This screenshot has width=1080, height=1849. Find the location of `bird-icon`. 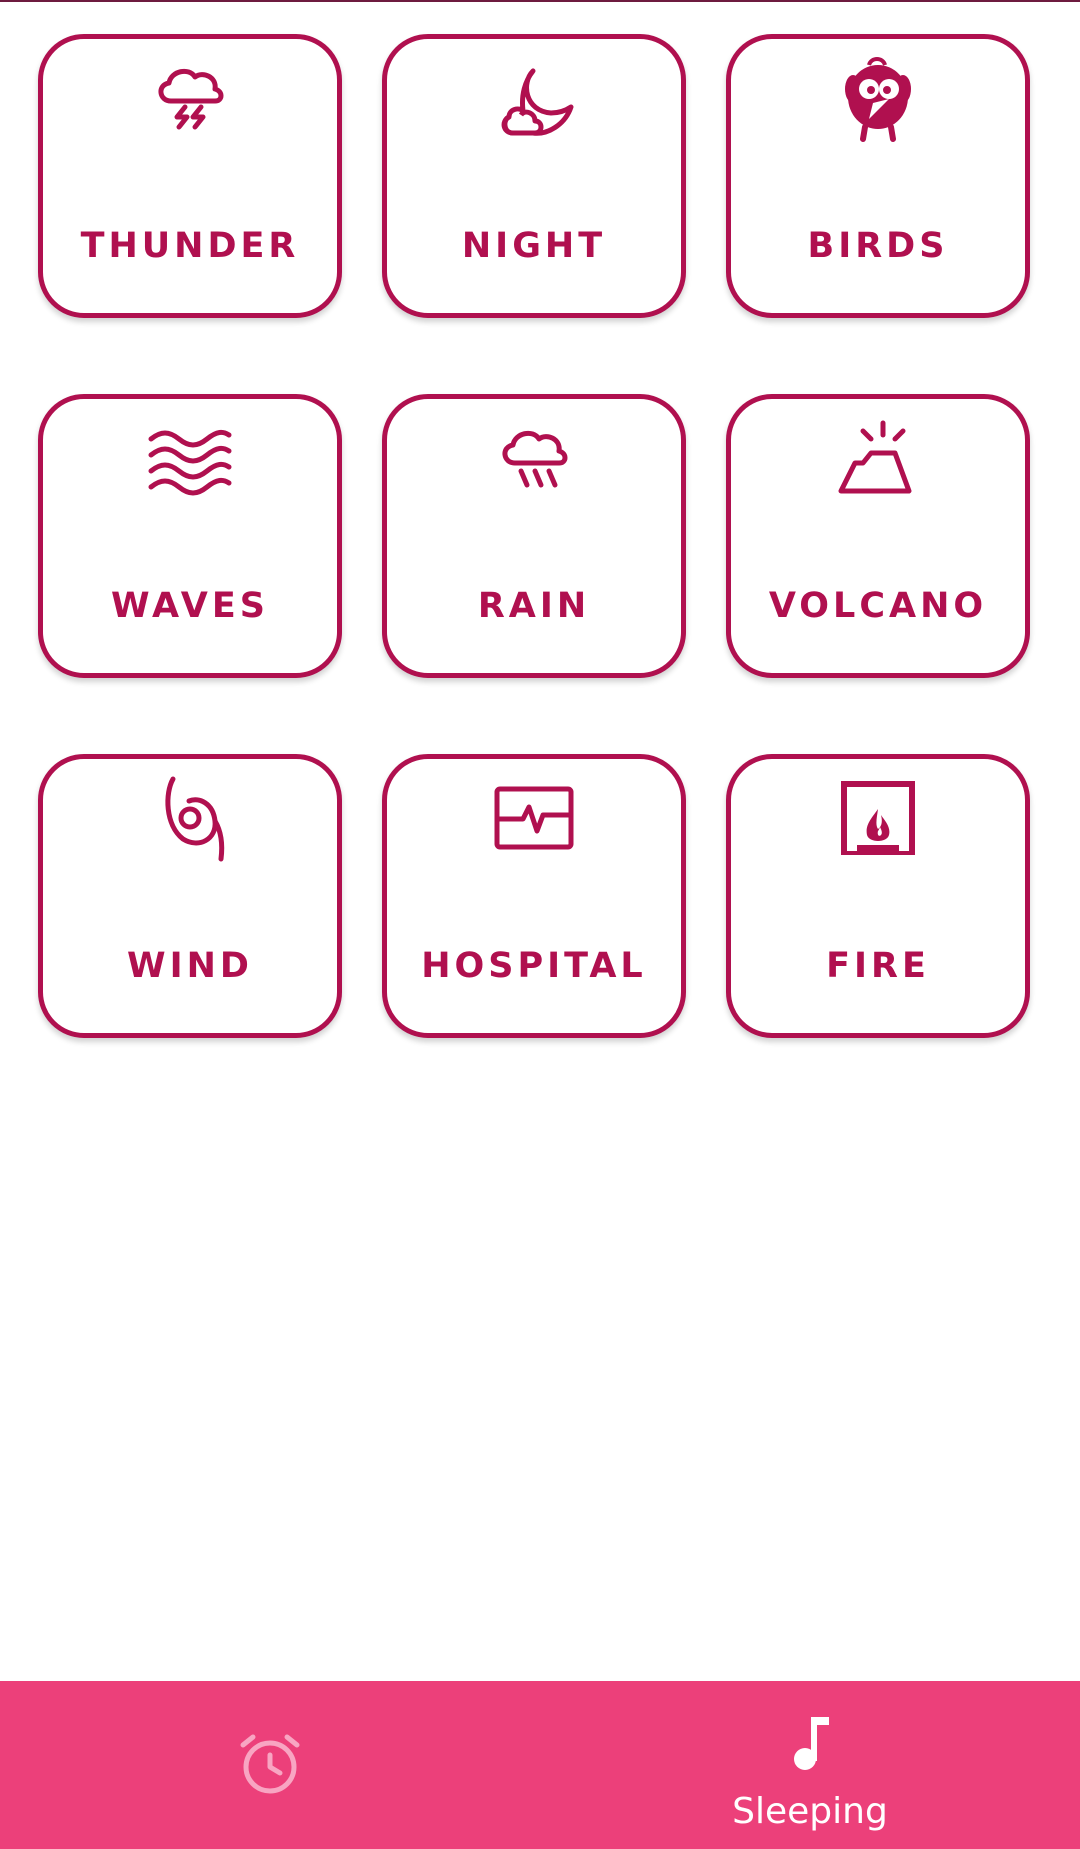

bird-icon is located at coordinates (878, 98).